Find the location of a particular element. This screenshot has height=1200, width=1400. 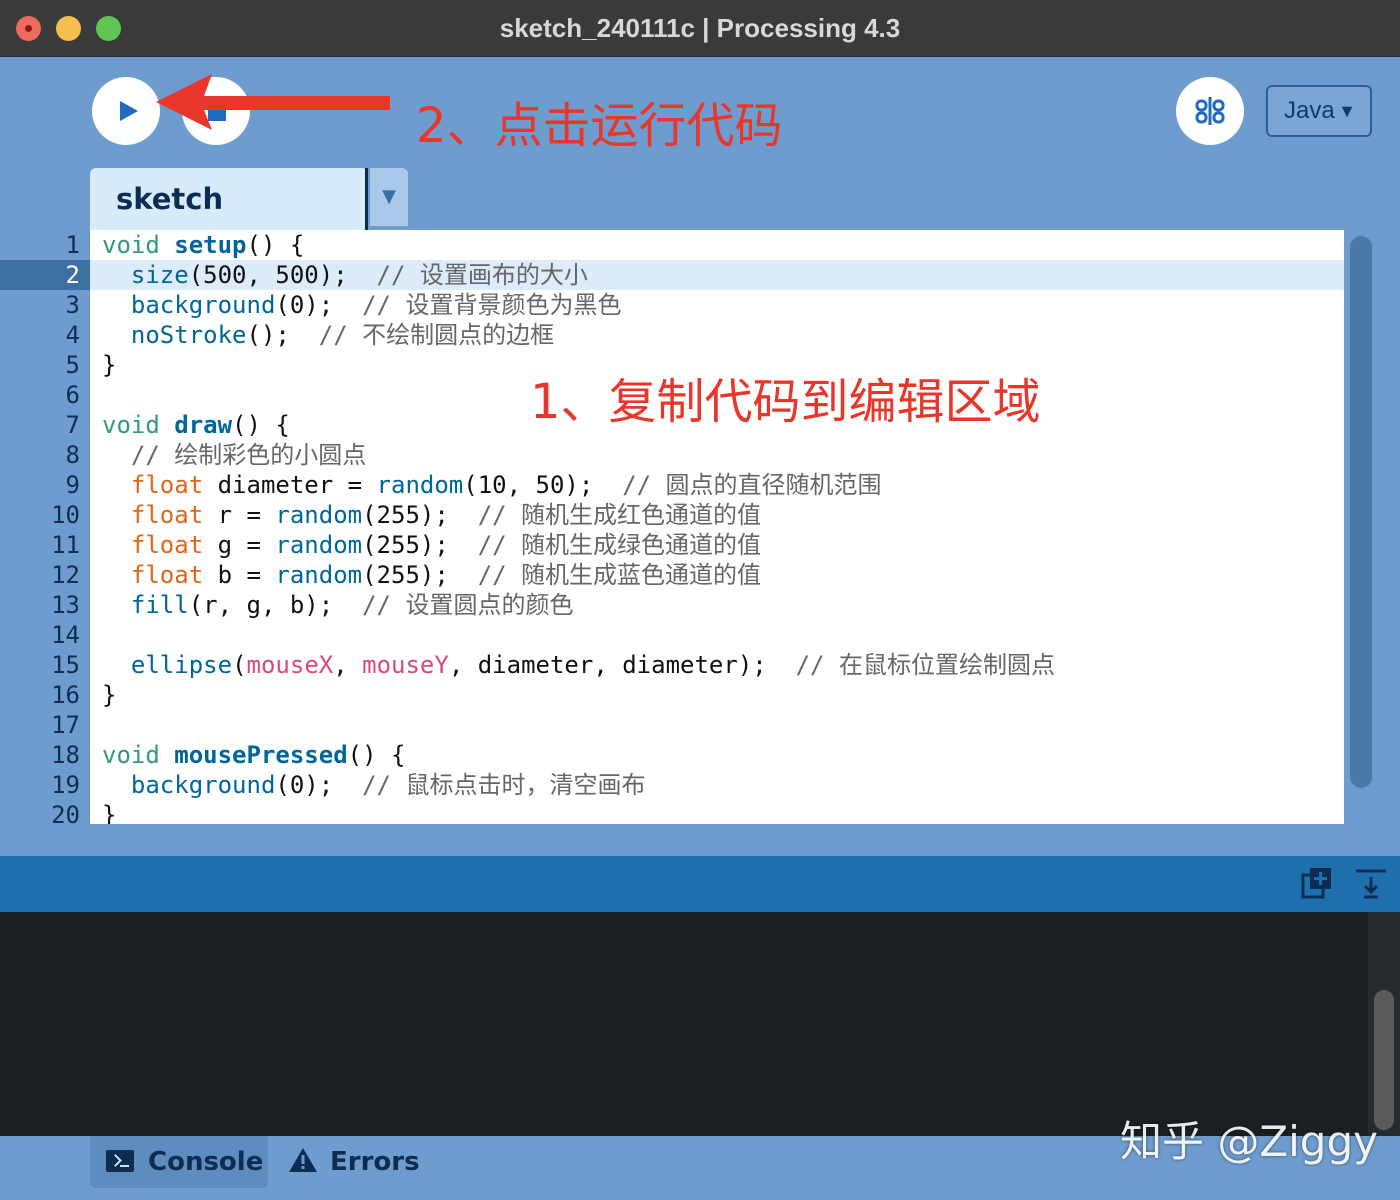

code-token: g = is located at coordinates (239, 545).